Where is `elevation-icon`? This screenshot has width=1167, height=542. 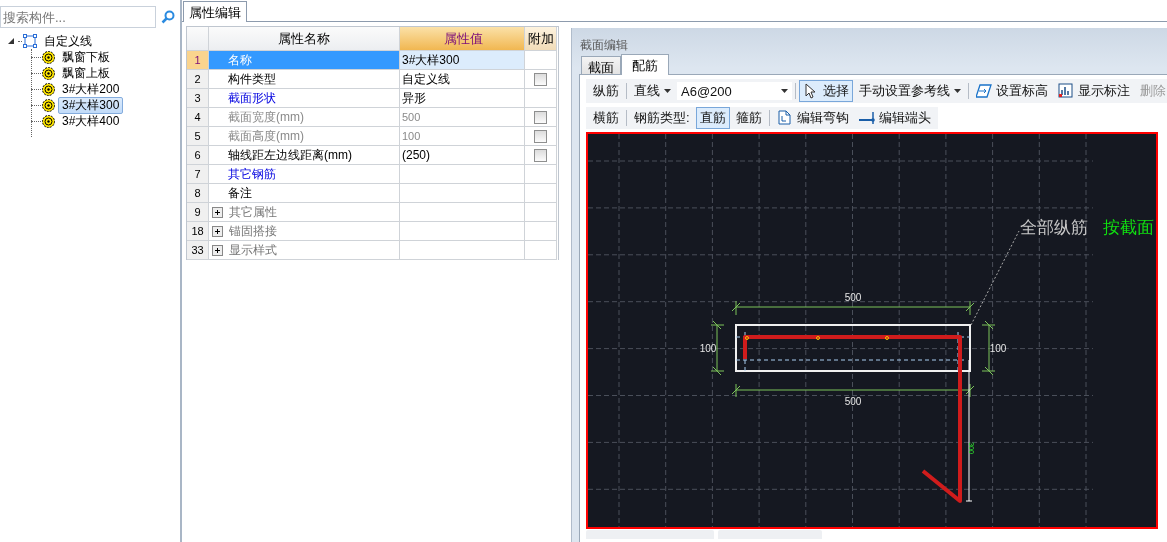 elevation-icon is located at coordinates (984, 91).